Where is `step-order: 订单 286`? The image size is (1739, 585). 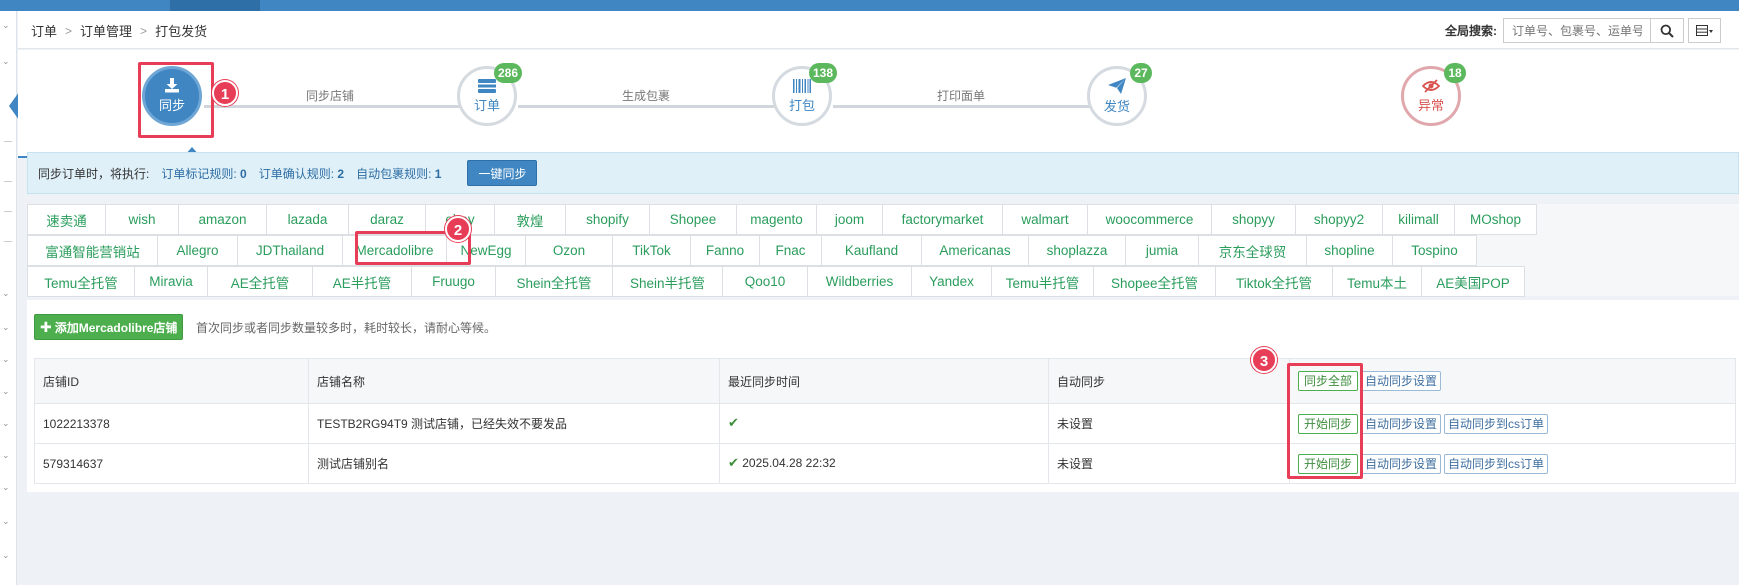 step-order: 订单 286 is located at coordinates (489, 94).